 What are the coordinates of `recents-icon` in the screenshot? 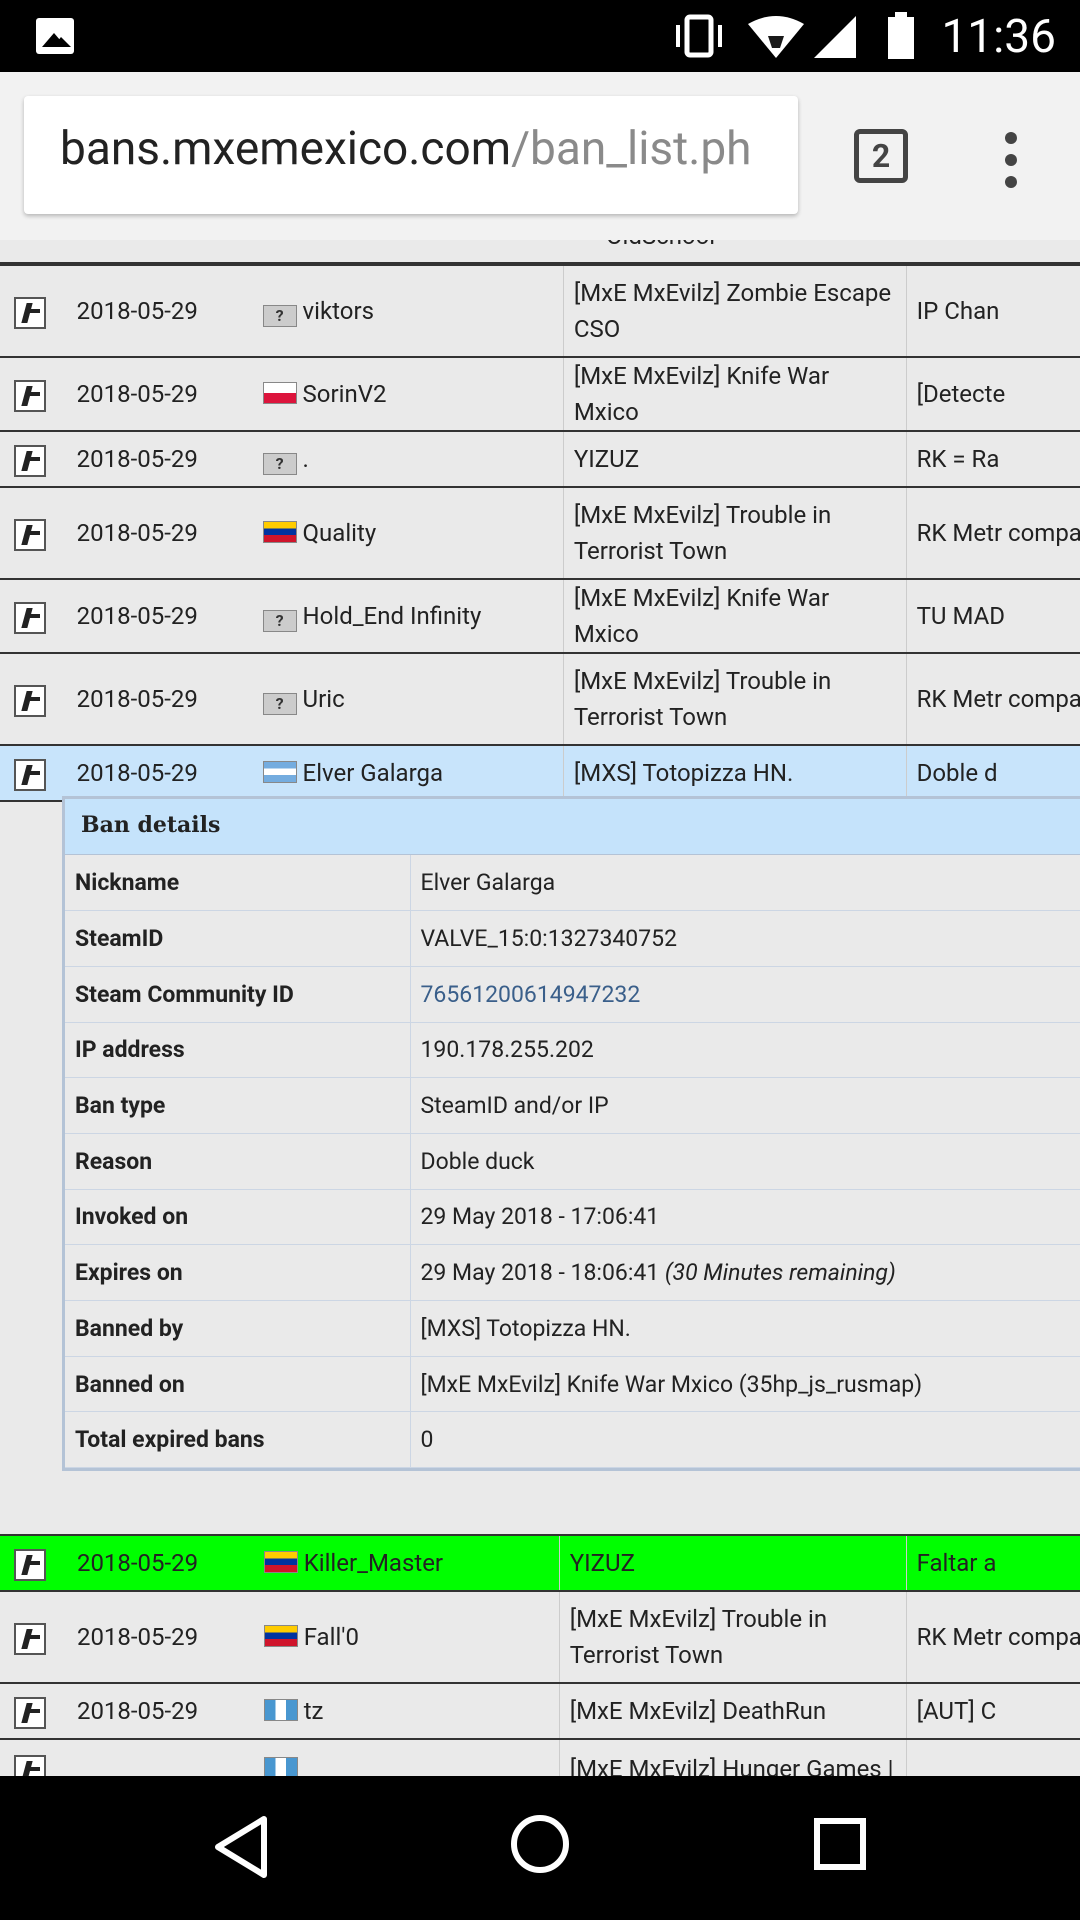 It's located at (840, 1844).